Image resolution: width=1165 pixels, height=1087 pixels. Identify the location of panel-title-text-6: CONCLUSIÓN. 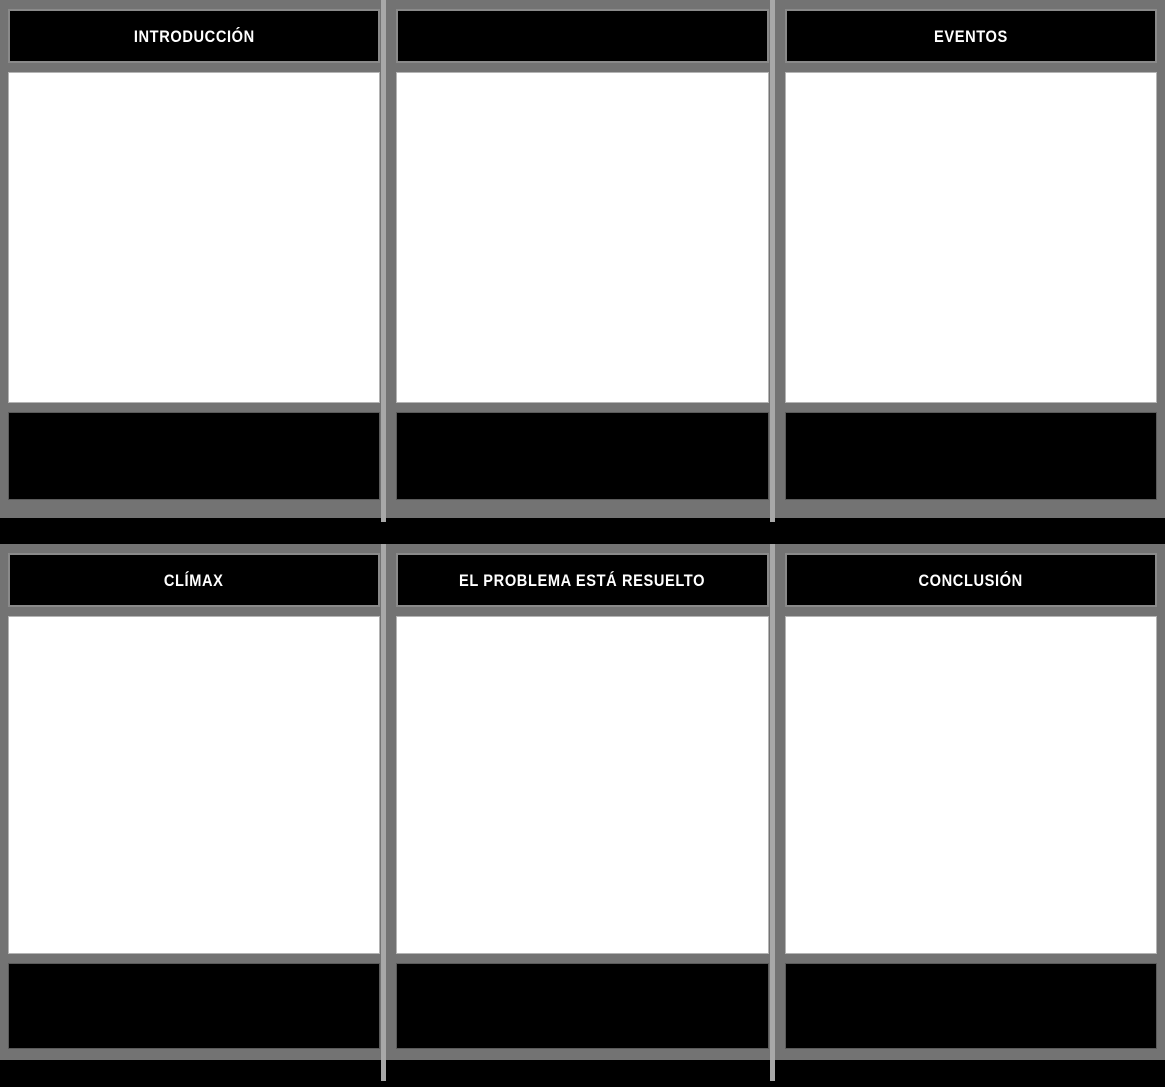
(970, 580).